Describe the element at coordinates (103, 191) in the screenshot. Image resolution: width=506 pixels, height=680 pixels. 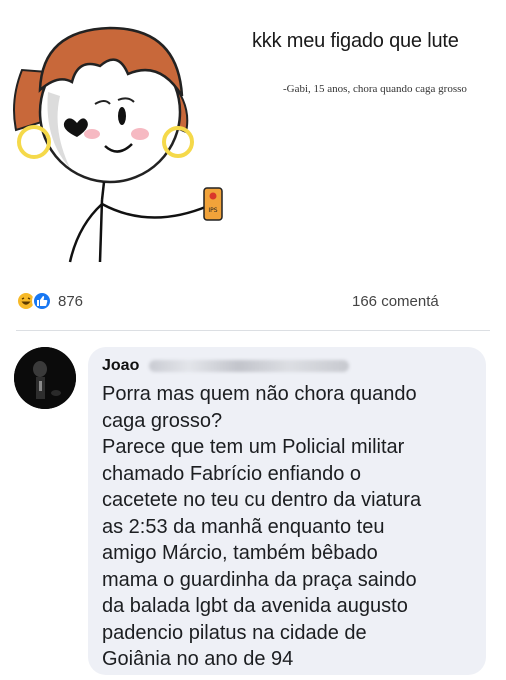
I see `neck` at that location.